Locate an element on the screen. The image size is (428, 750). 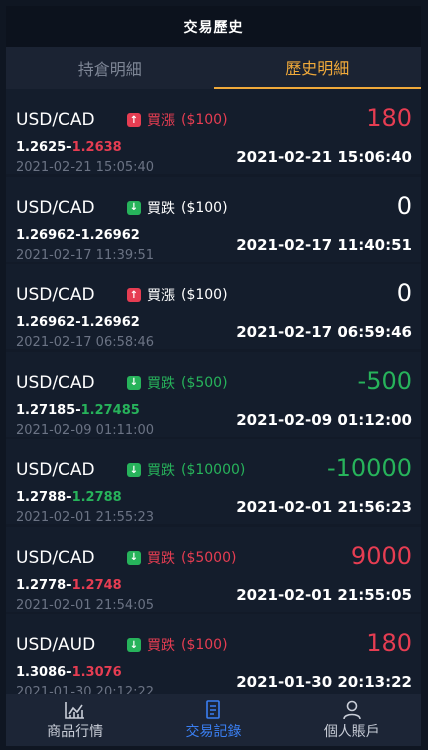
nav-item-market: 商品行情 is located at coordinates (75, 720).